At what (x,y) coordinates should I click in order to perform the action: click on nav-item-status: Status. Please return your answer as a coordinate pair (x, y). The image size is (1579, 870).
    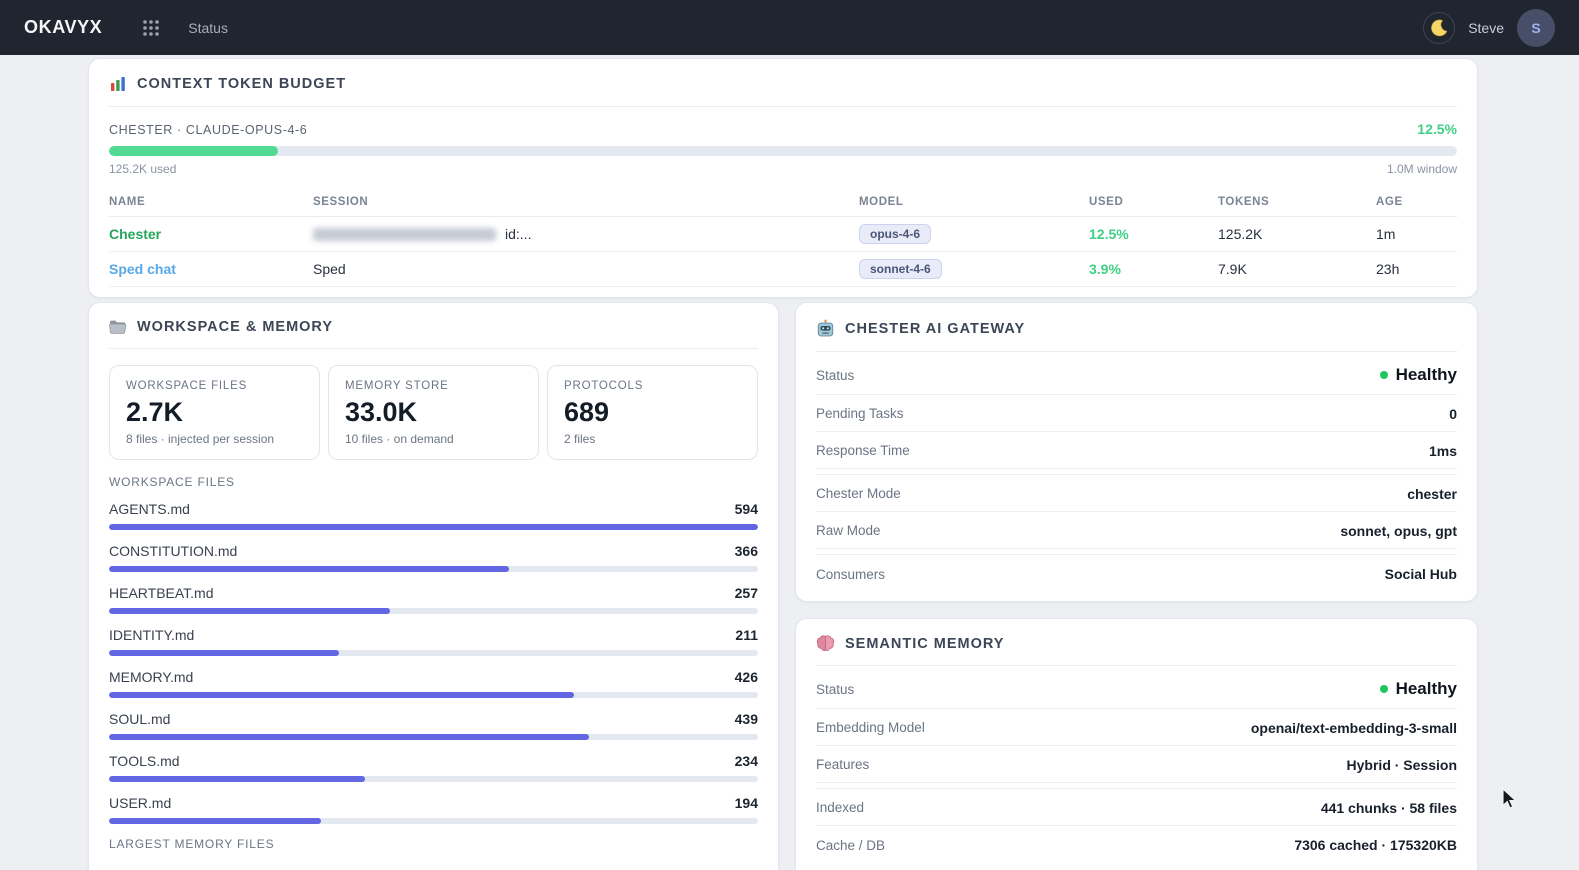
    Looking at the image, I should click on (208, 28).